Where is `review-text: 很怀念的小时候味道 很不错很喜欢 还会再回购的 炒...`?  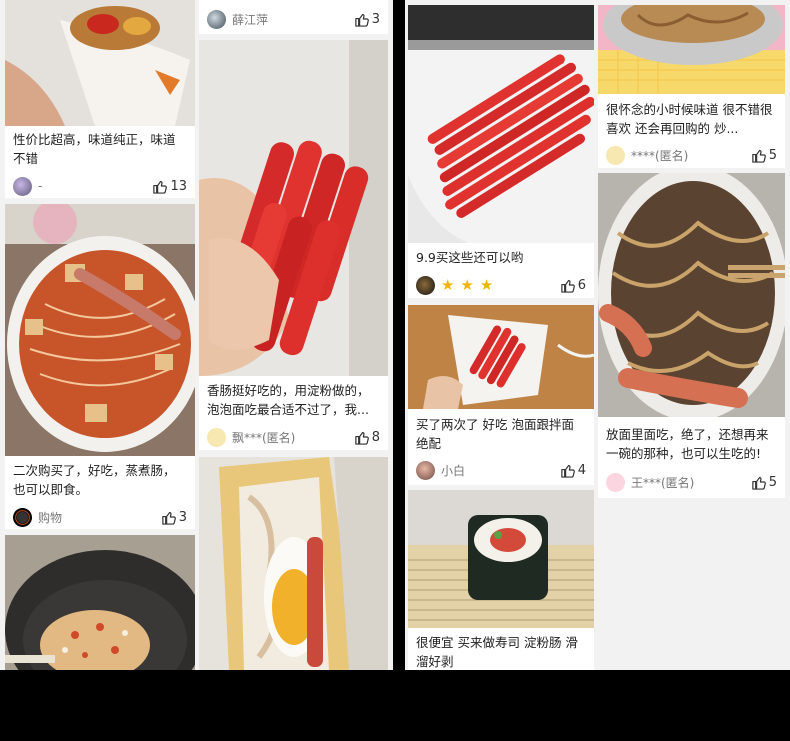
review-text: 很怀念的小时候味道 很不错很喜欢 还会再回购的 炒... is located at coordinates (689, 119).